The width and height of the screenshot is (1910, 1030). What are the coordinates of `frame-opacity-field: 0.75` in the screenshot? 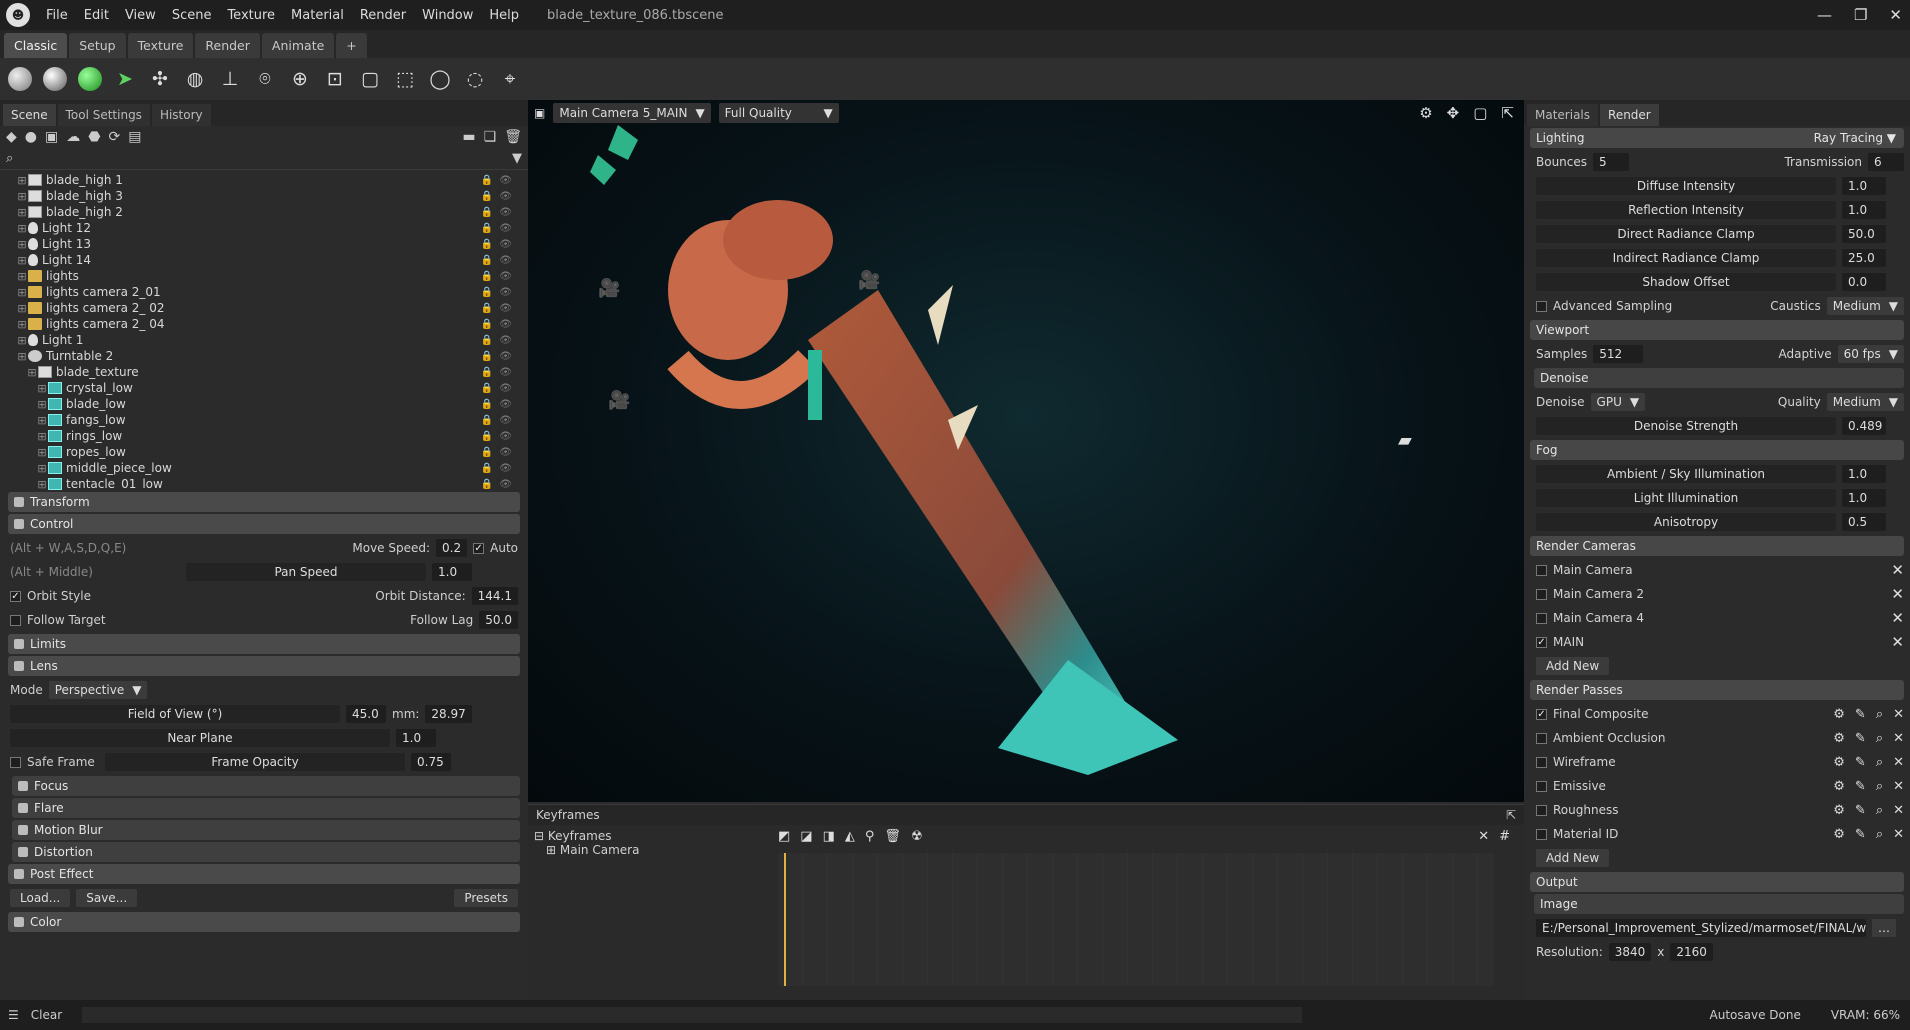 It's located at (431, 762).